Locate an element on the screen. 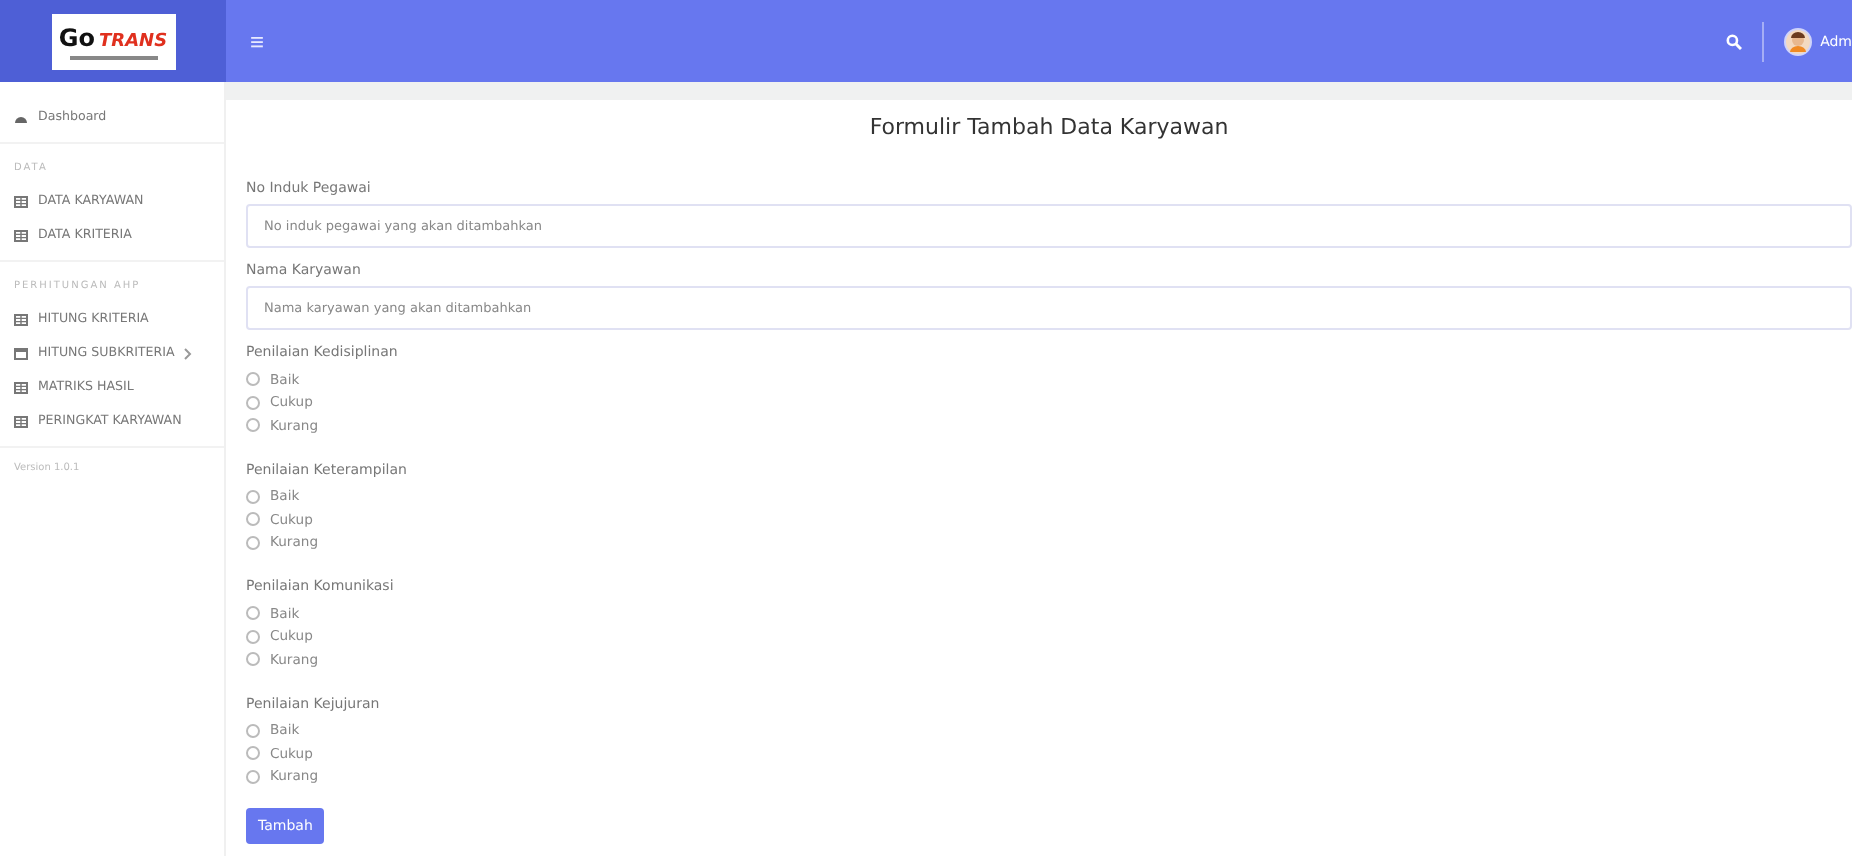 The image size is (1852, 856). search-icon is located at coordinates (1734, 41).